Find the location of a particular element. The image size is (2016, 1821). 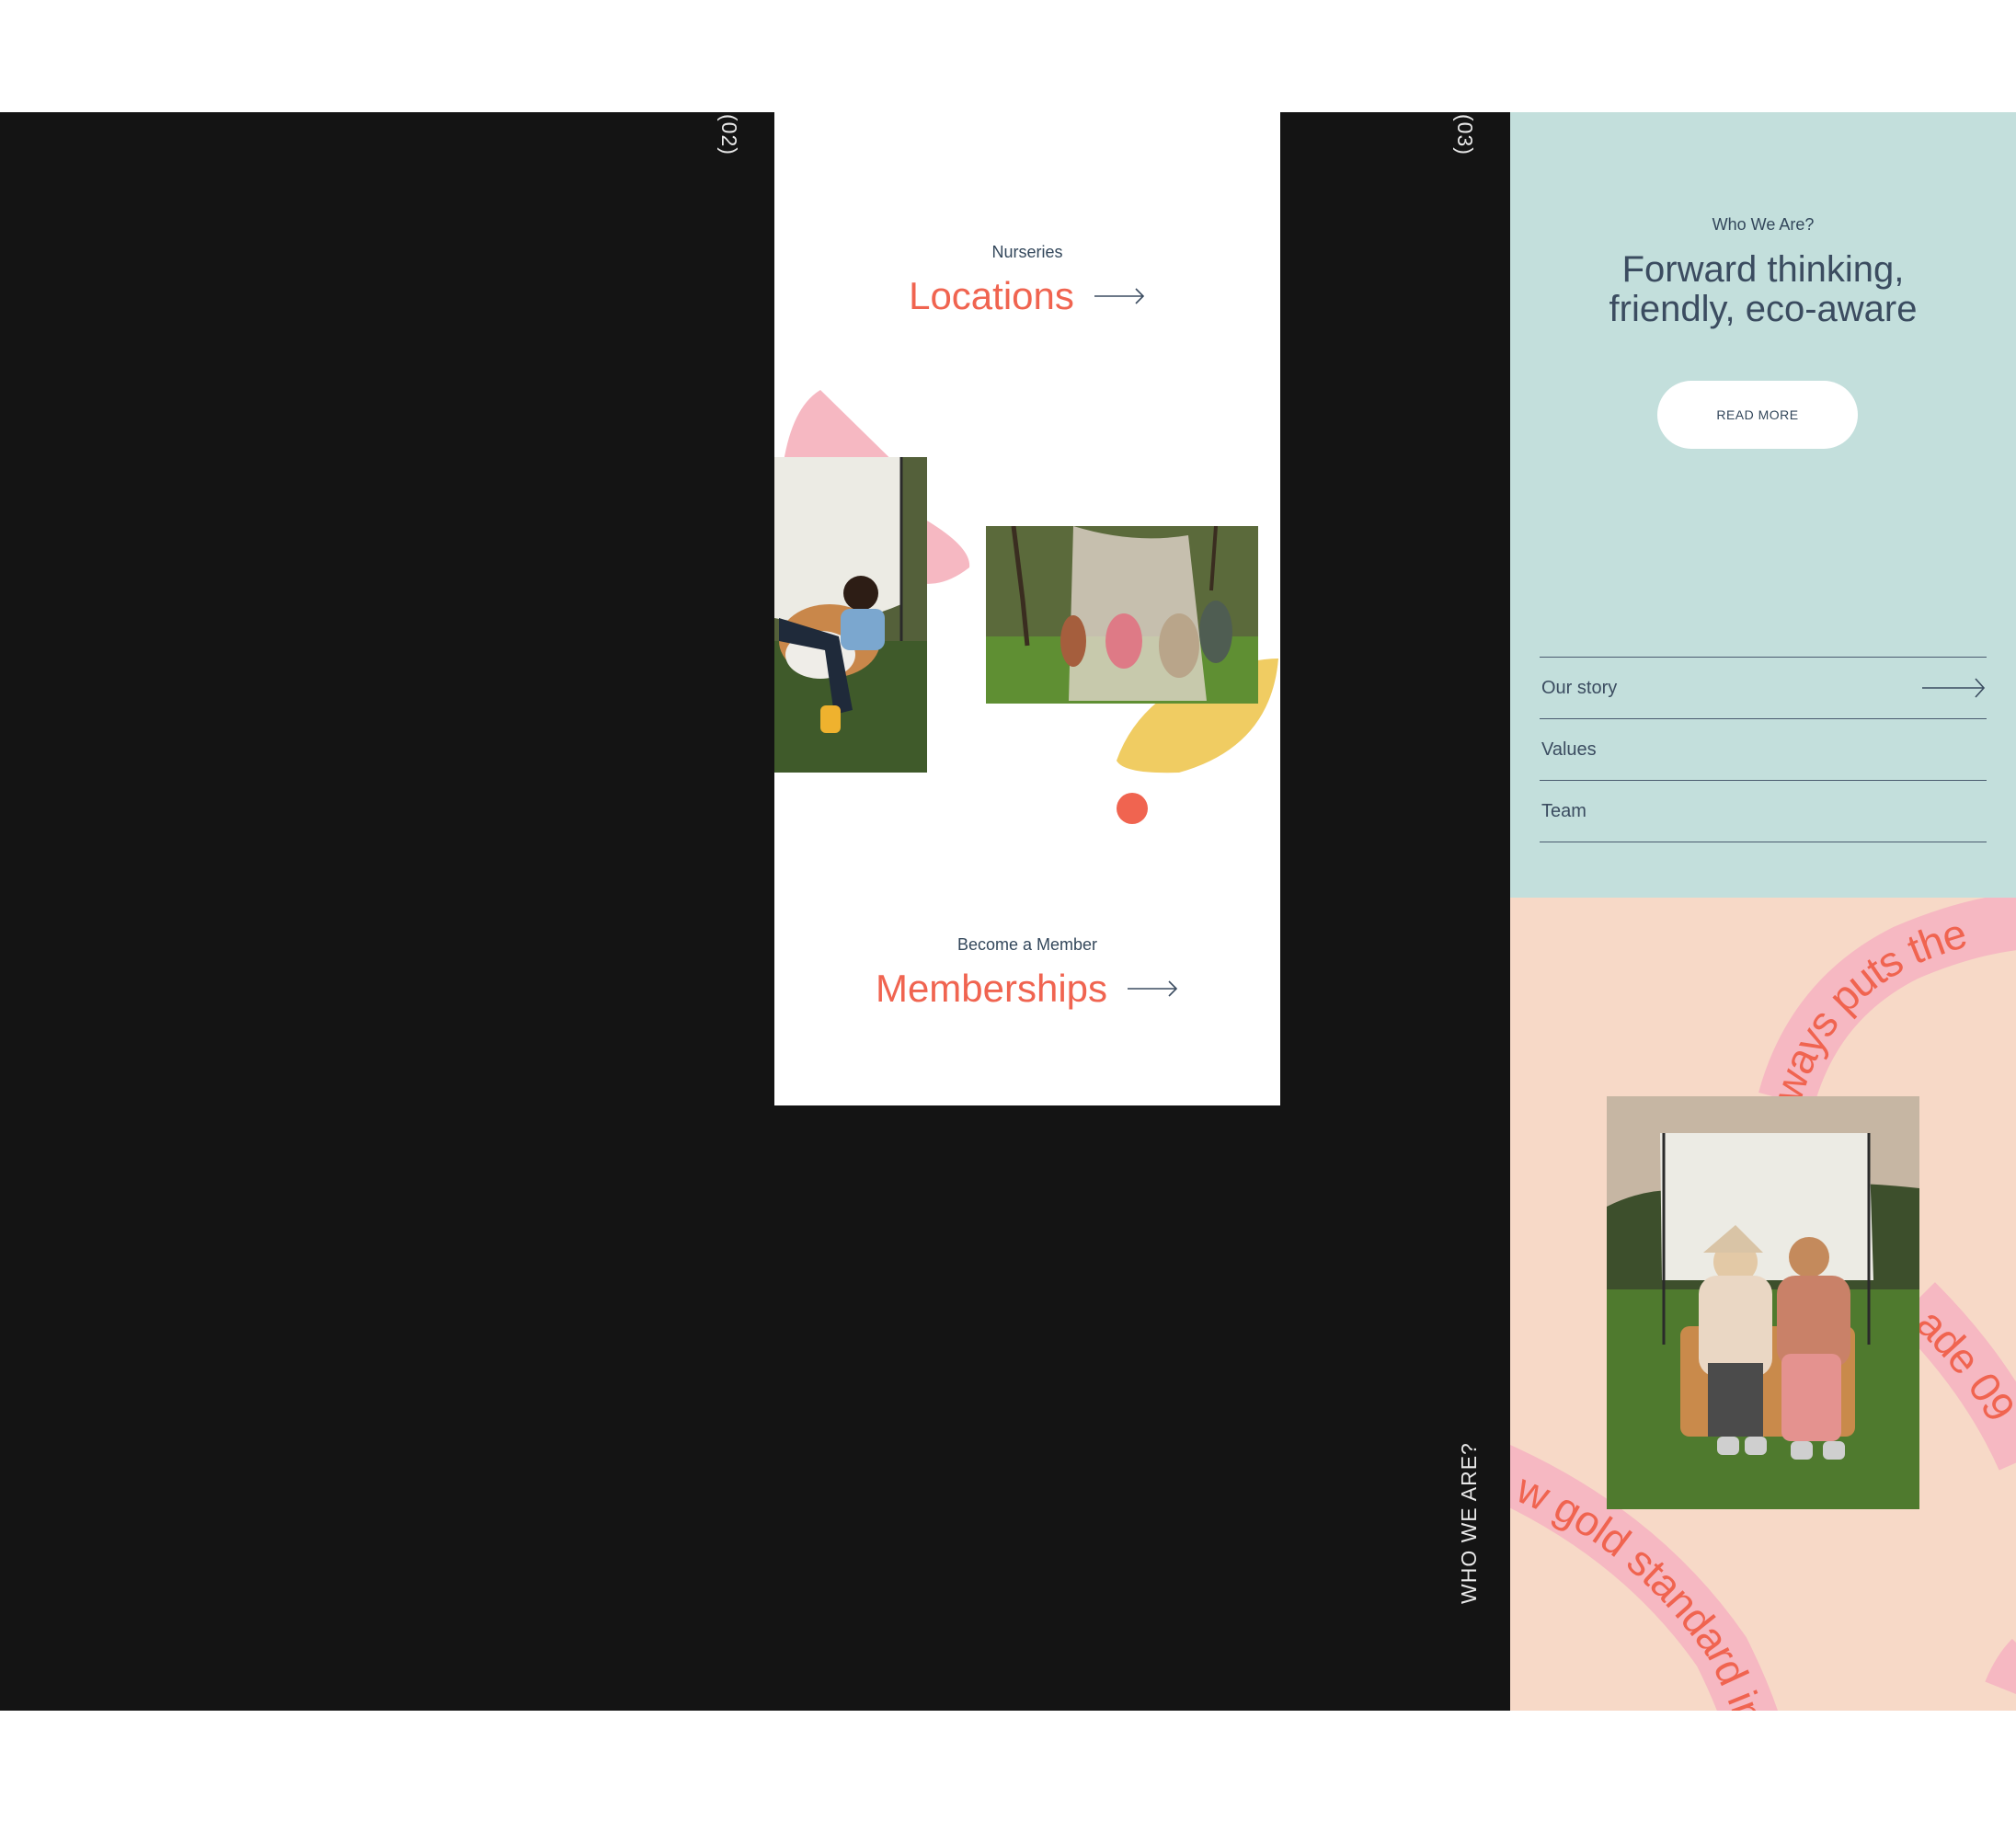

menu-item-label: Team is located at coordinates (1563, 810).